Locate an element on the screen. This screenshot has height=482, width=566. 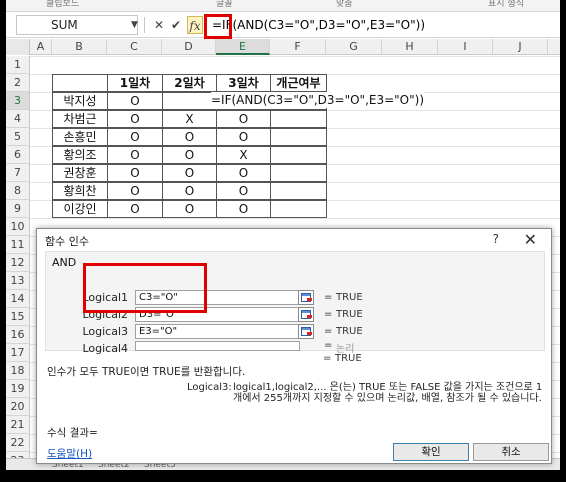
row-header-3: 3 is located at coordinates (18, 101).